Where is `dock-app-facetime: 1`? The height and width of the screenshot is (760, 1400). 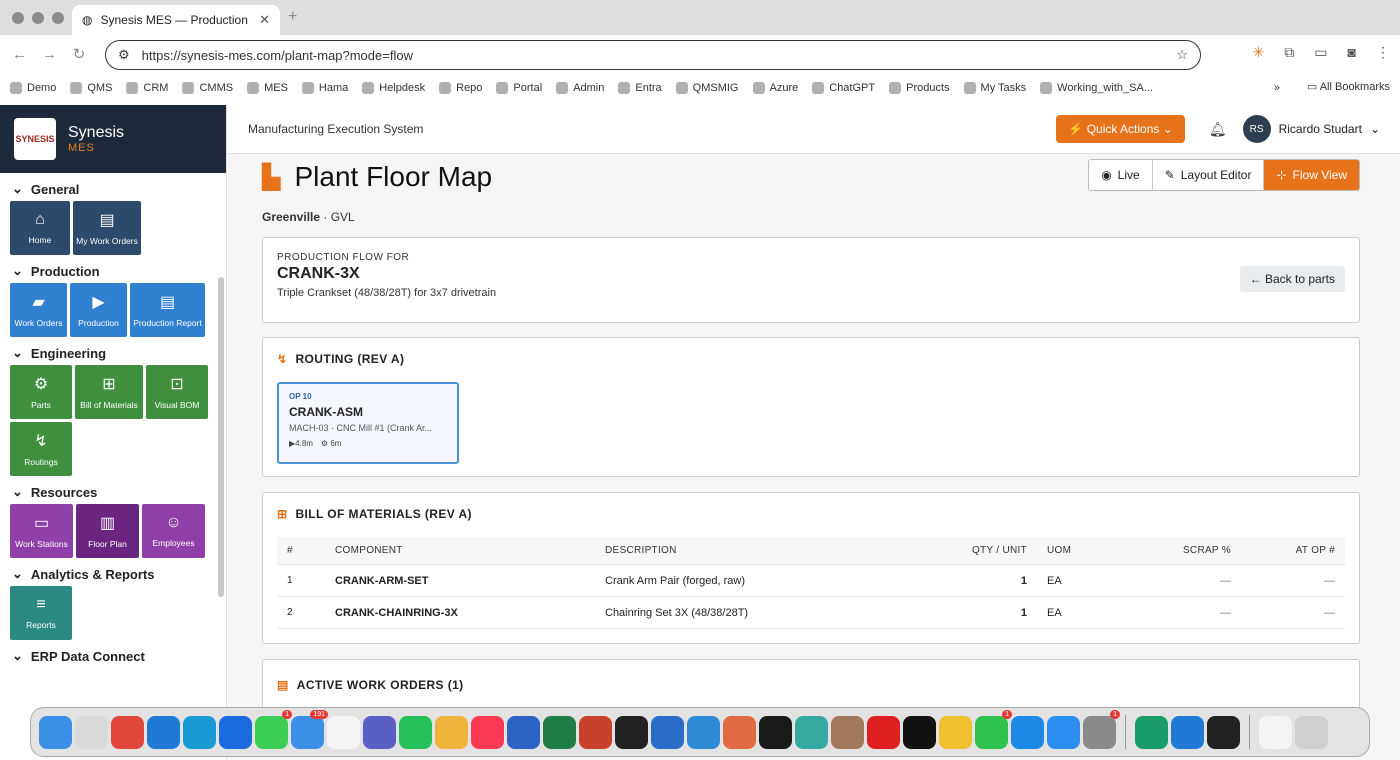
dock-app-facetime: 1 is located at coordinates (993, 729).